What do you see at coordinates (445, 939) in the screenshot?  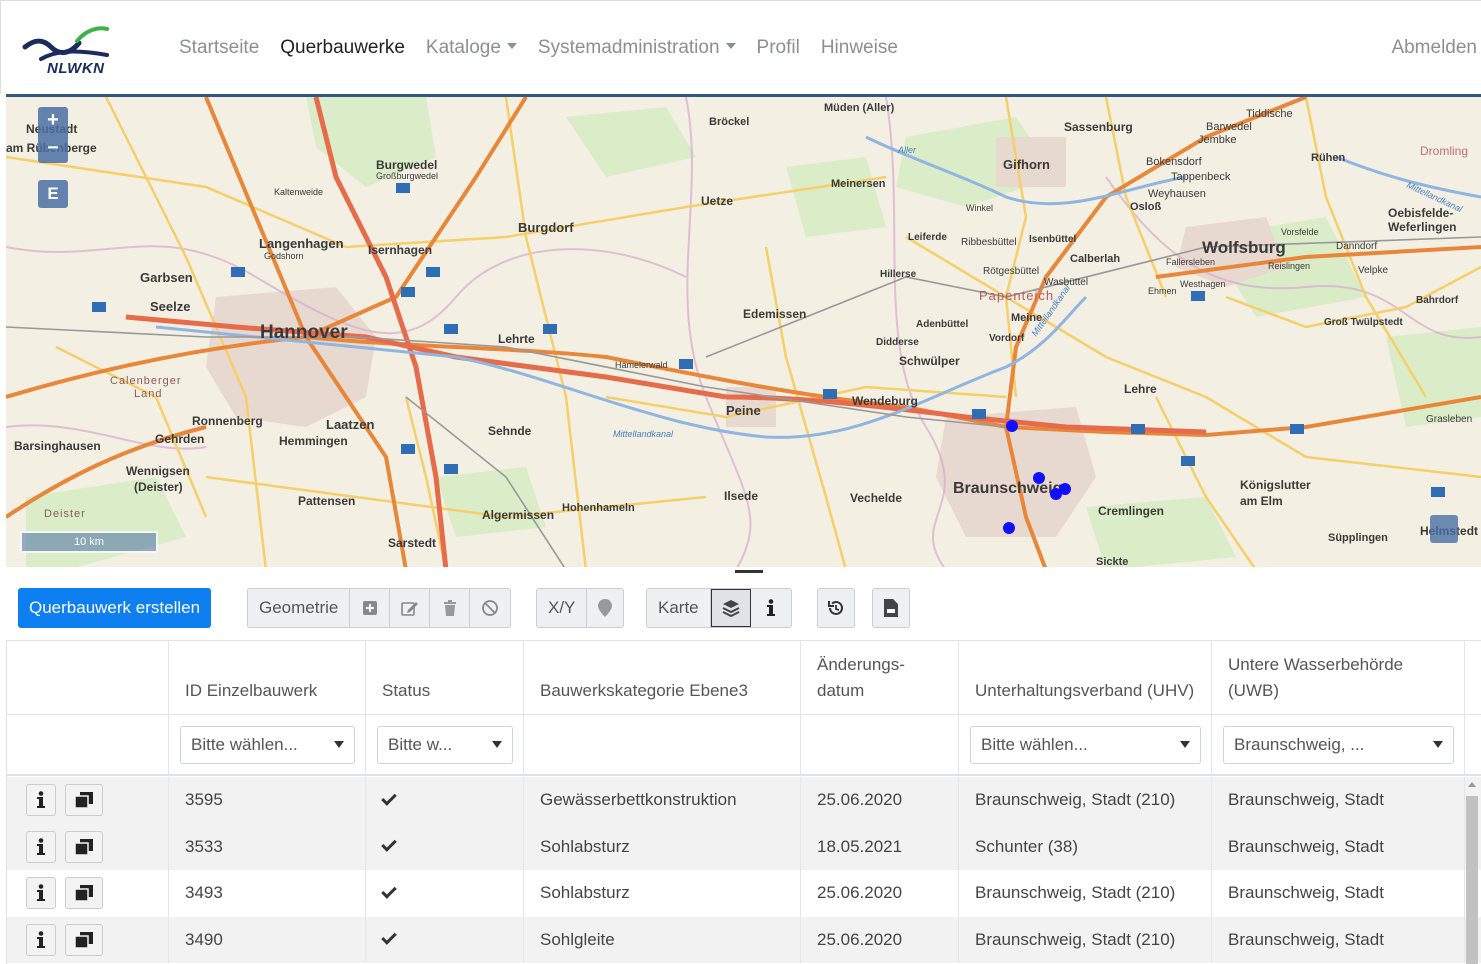 I see `cell-status` at bounding box center [445, 939].